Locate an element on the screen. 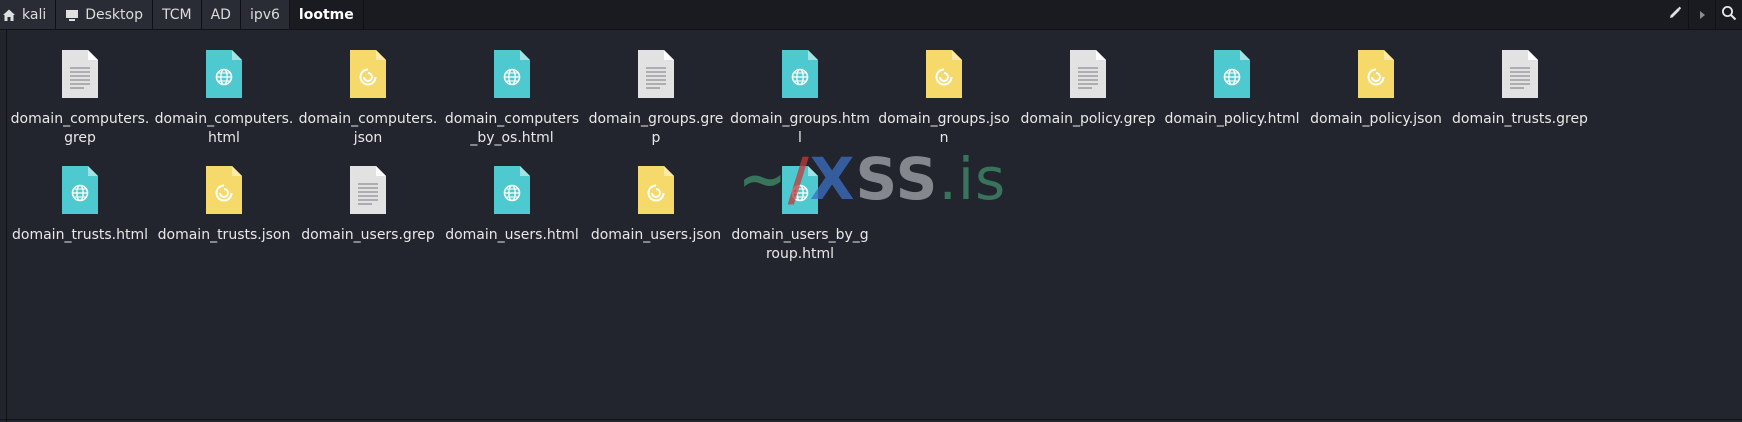 This screenshot has width=1742, height=422. forward-button is located at coordinates (1702, 14).